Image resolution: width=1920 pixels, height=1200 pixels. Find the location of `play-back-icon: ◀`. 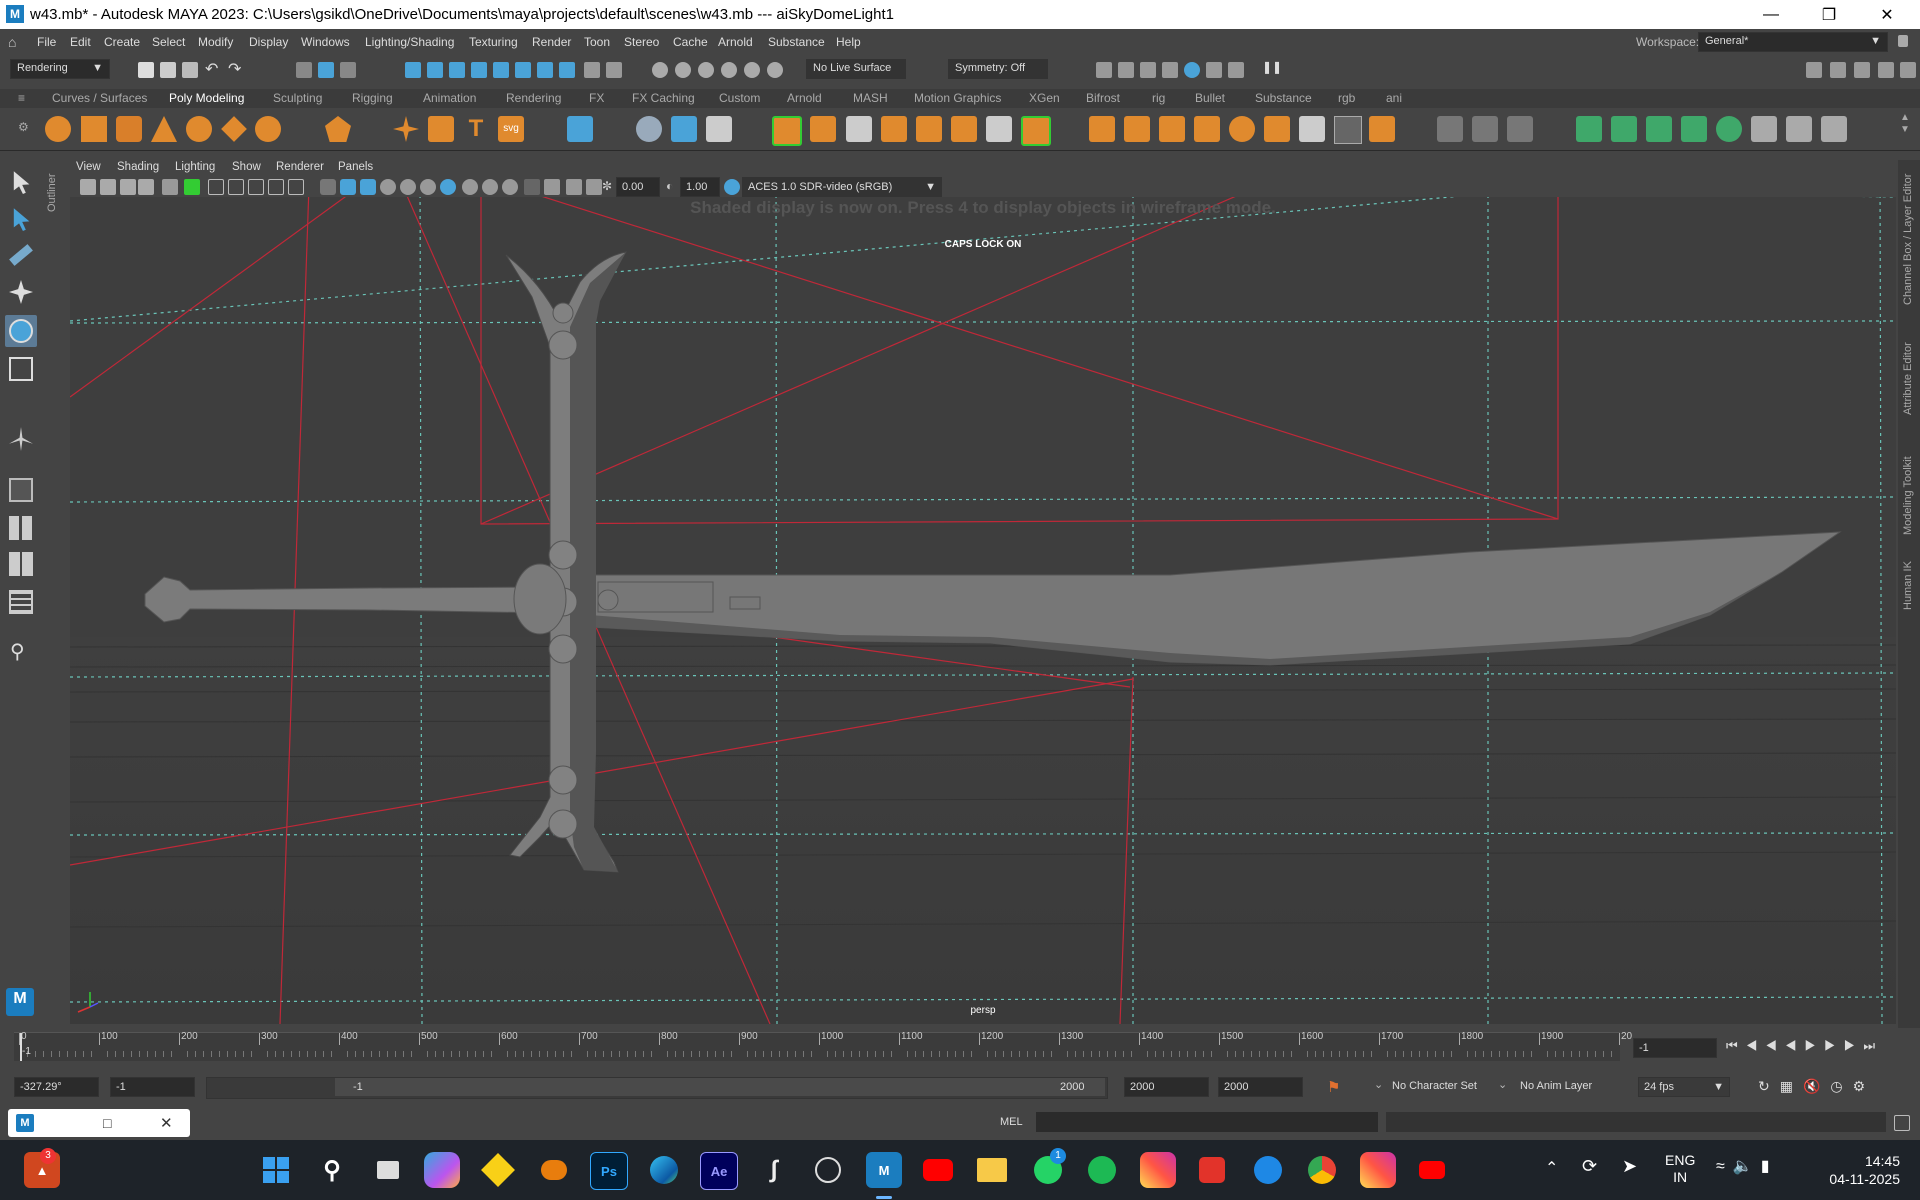

play-back-icon: ◀ is located at coordinates (1795, 1045).